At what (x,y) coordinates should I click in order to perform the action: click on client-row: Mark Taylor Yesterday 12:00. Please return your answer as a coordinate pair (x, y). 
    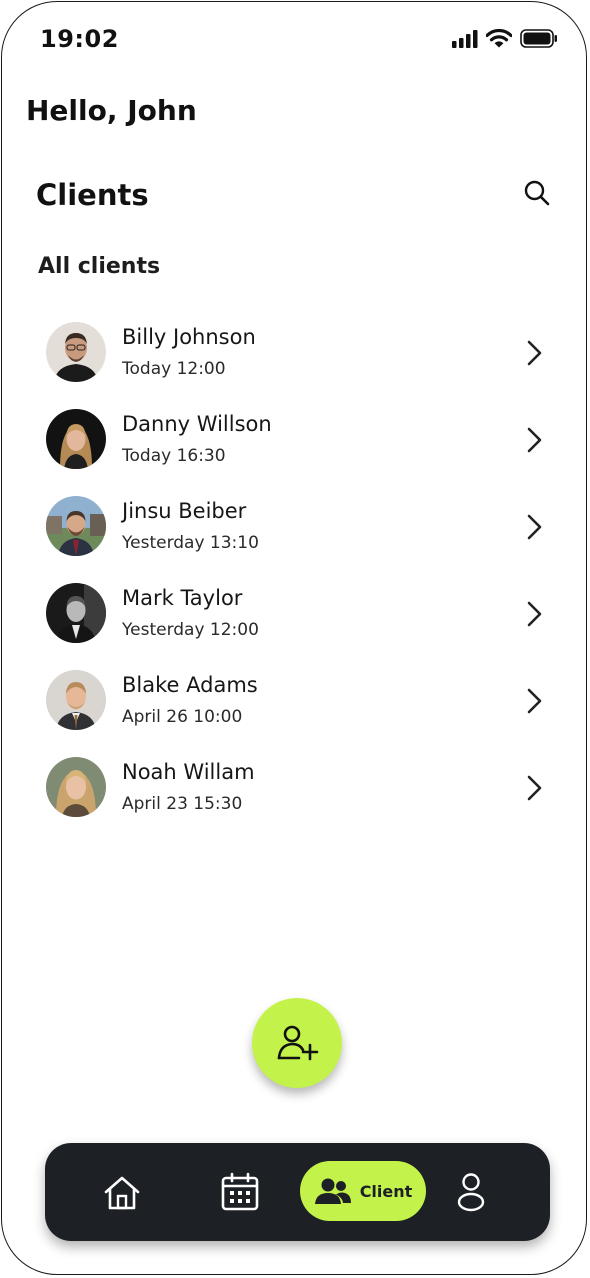
    Looking at the image, I should click on (294, 624).